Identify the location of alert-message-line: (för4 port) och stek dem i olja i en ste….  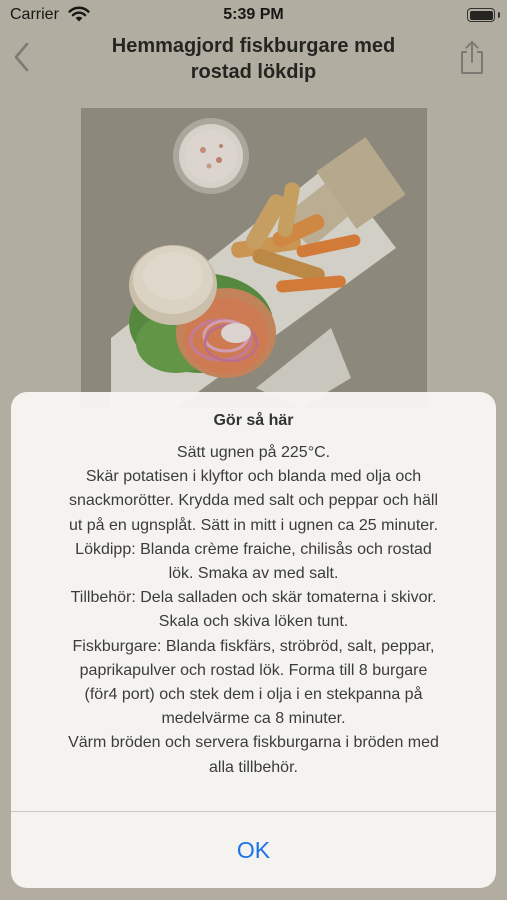
(253, 695).